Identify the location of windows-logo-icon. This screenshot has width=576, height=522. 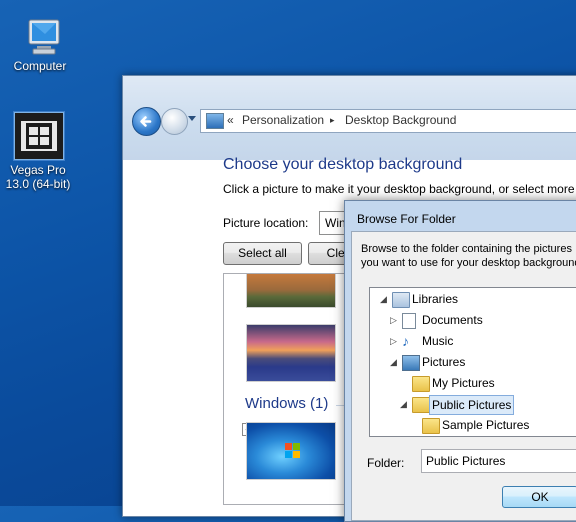
(292, 450).